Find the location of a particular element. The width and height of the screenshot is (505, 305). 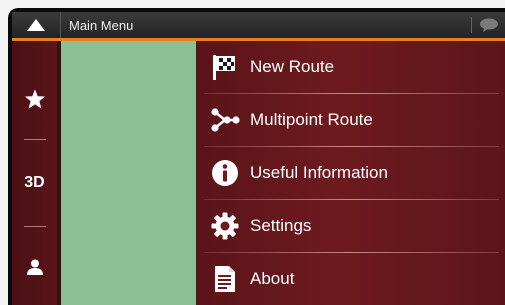

user-icon is located at coordinates (34, 267).